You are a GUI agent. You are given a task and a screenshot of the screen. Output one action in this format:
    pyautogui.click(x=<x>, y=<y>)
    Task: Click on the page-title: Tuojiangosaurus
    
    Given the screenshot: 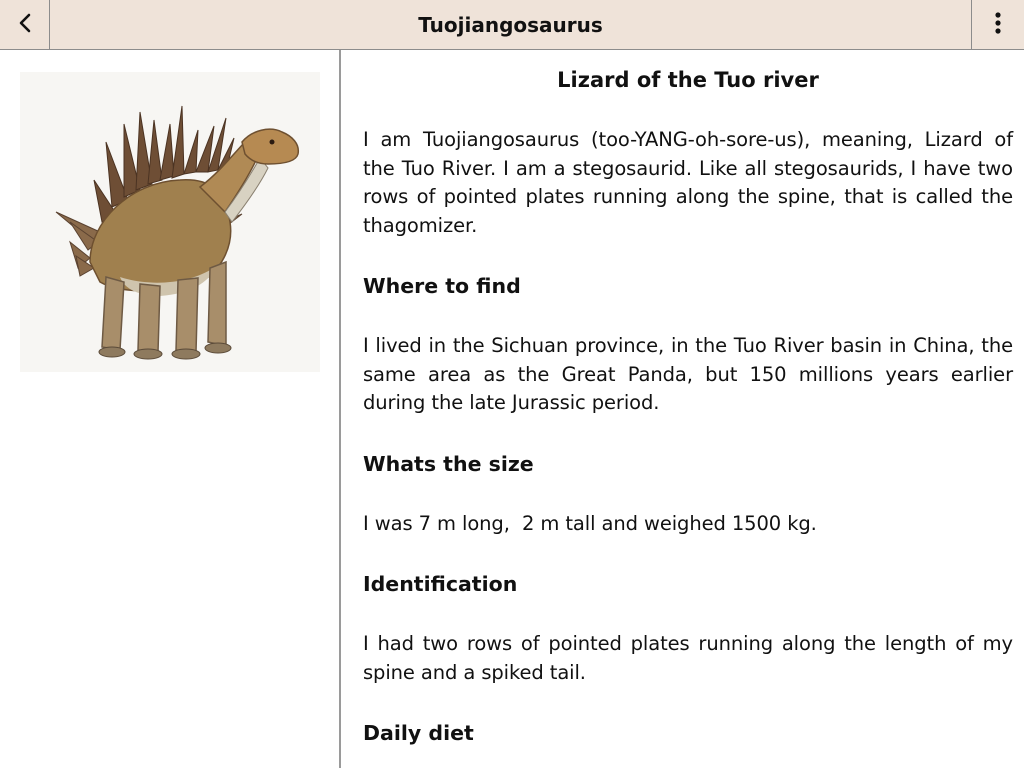 What is the action you would take?
    pyautogui.click(x=510, y=25)
    